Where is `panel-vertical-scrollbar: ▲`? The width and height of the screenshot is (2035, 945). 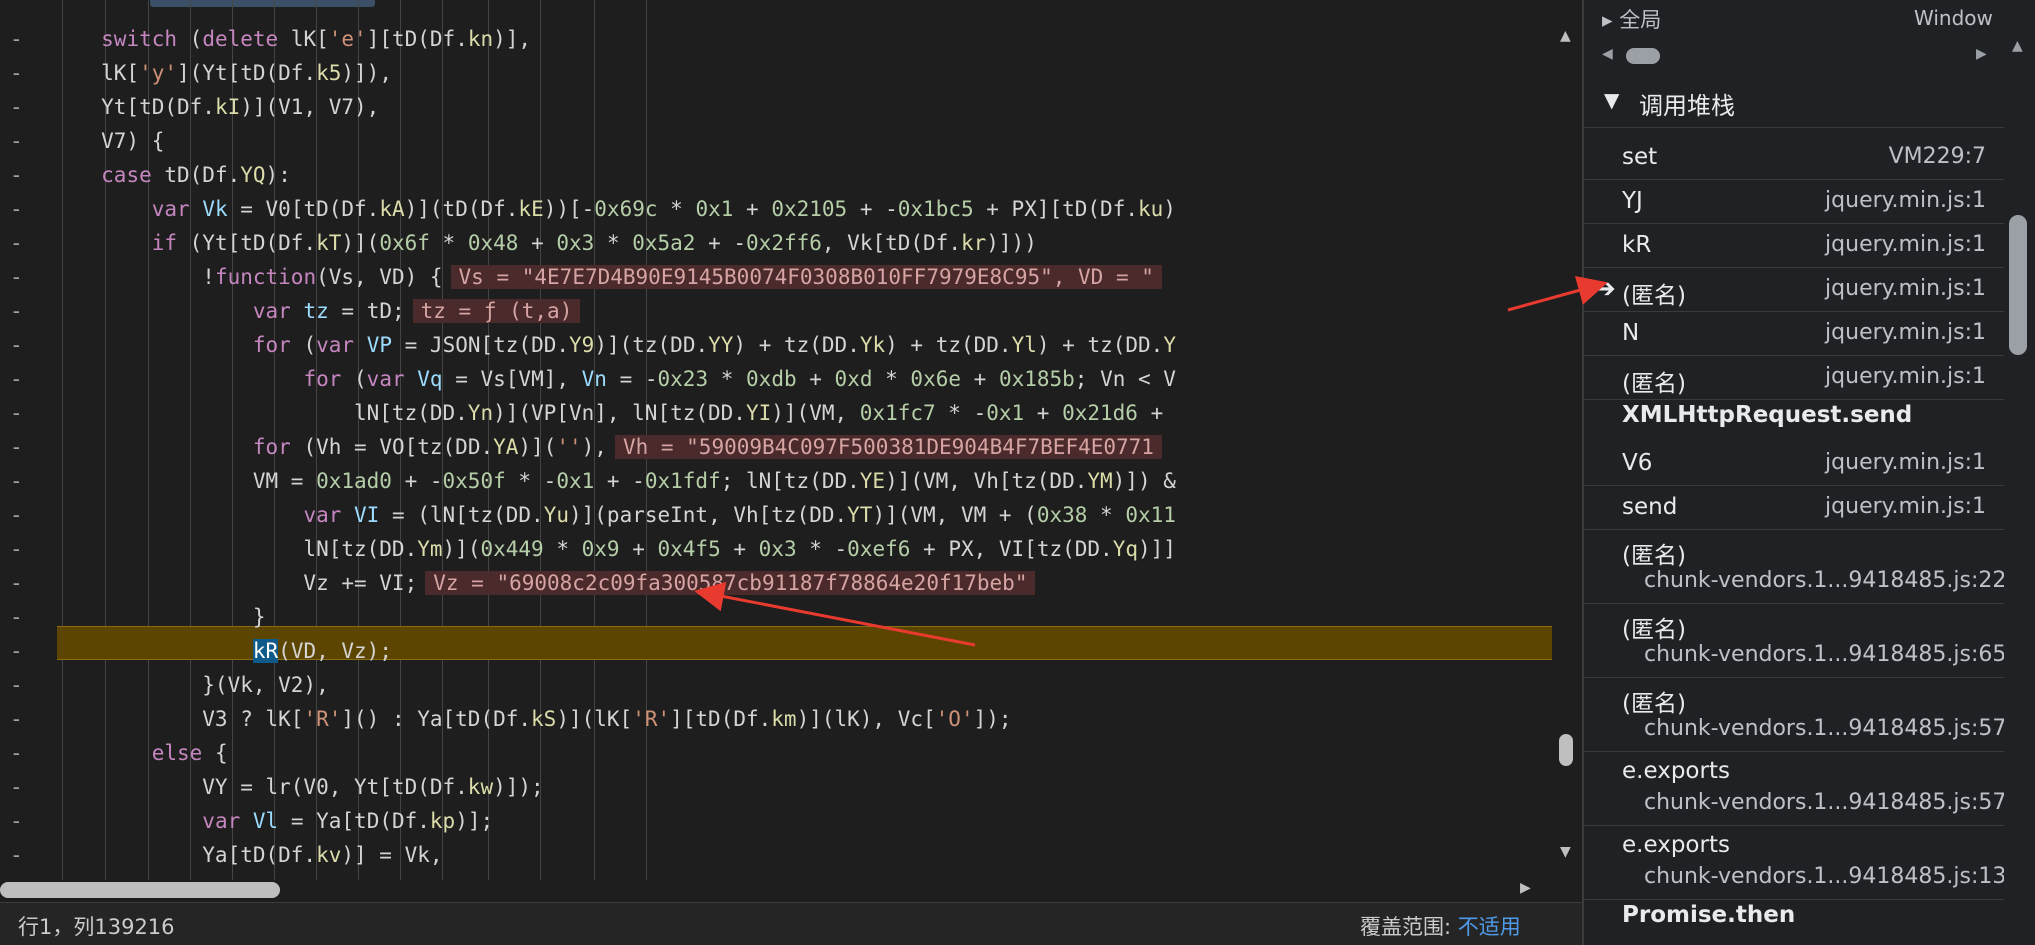 panel-vertical-scrollbar: ▲ is located at coordinates (2019, 472).